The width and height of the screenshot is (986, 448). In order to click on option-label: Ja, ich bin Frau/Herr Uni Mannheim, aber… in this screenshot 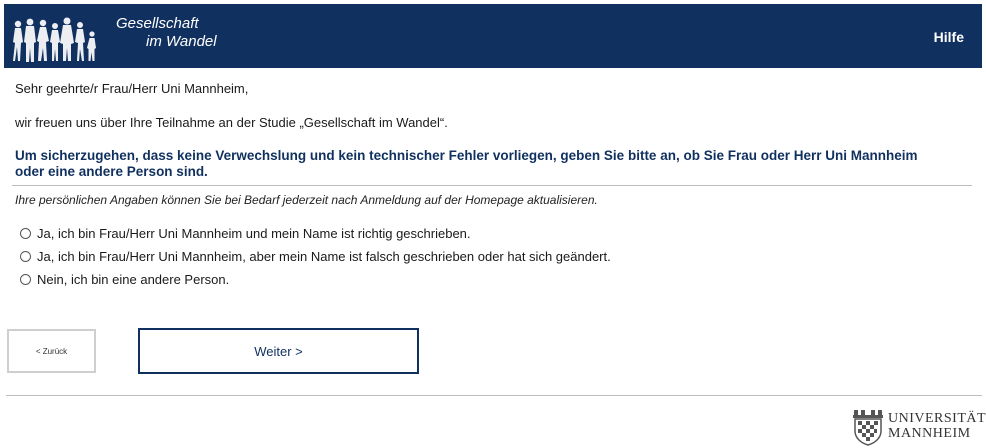, I will do `click(324, 256)`.